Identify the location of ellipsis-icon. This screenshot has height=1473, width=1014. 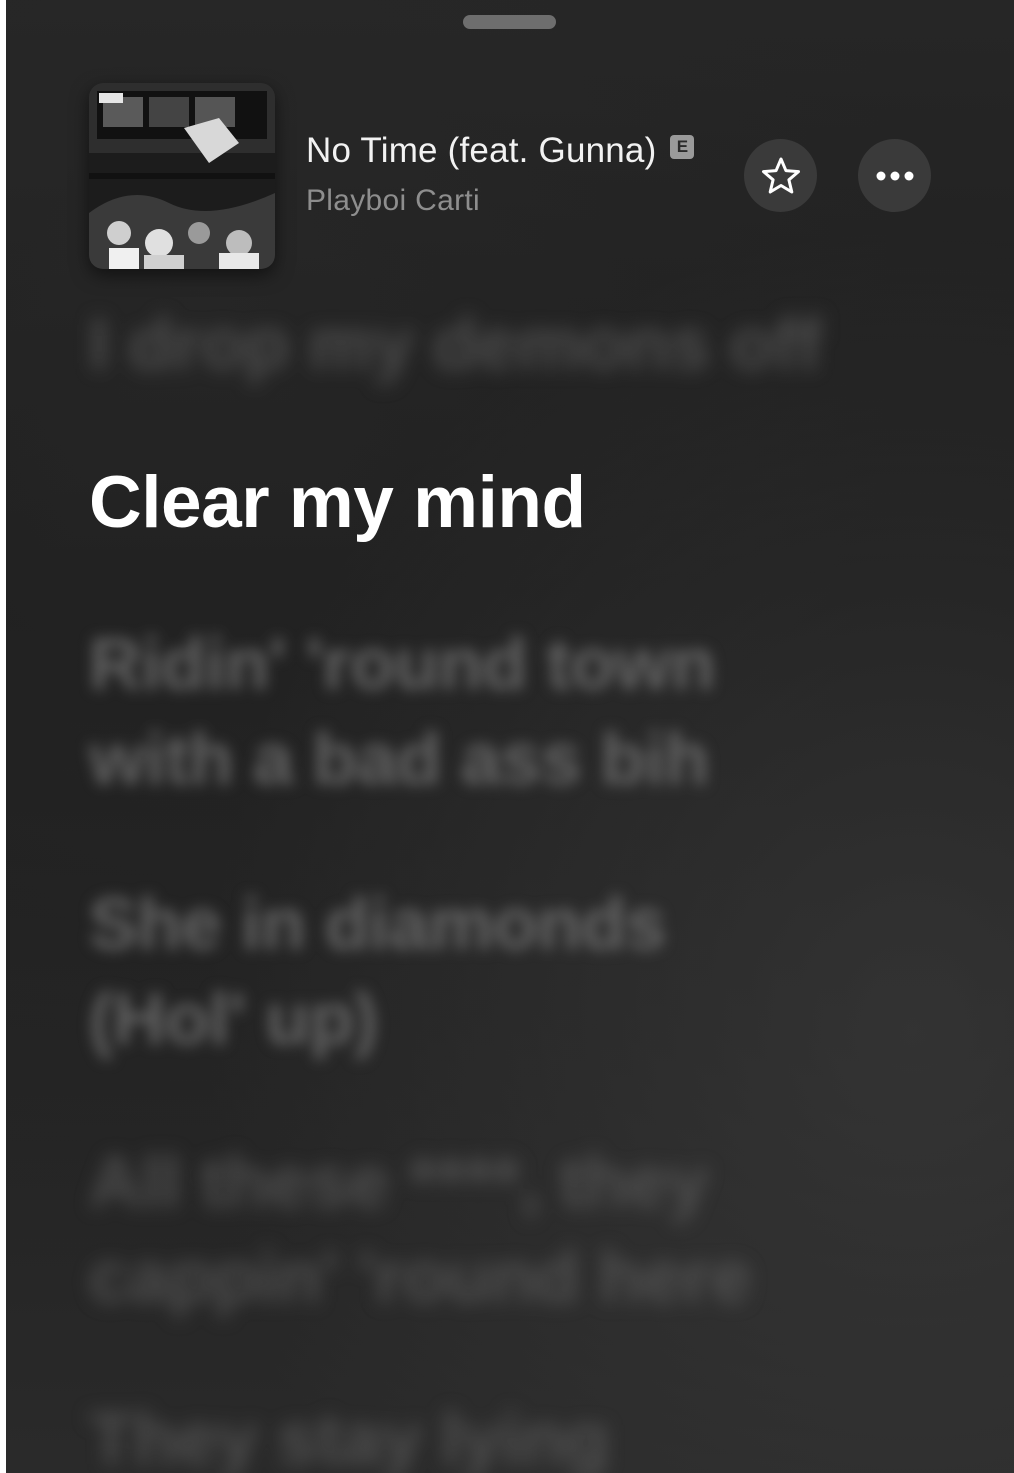
(894, 175).